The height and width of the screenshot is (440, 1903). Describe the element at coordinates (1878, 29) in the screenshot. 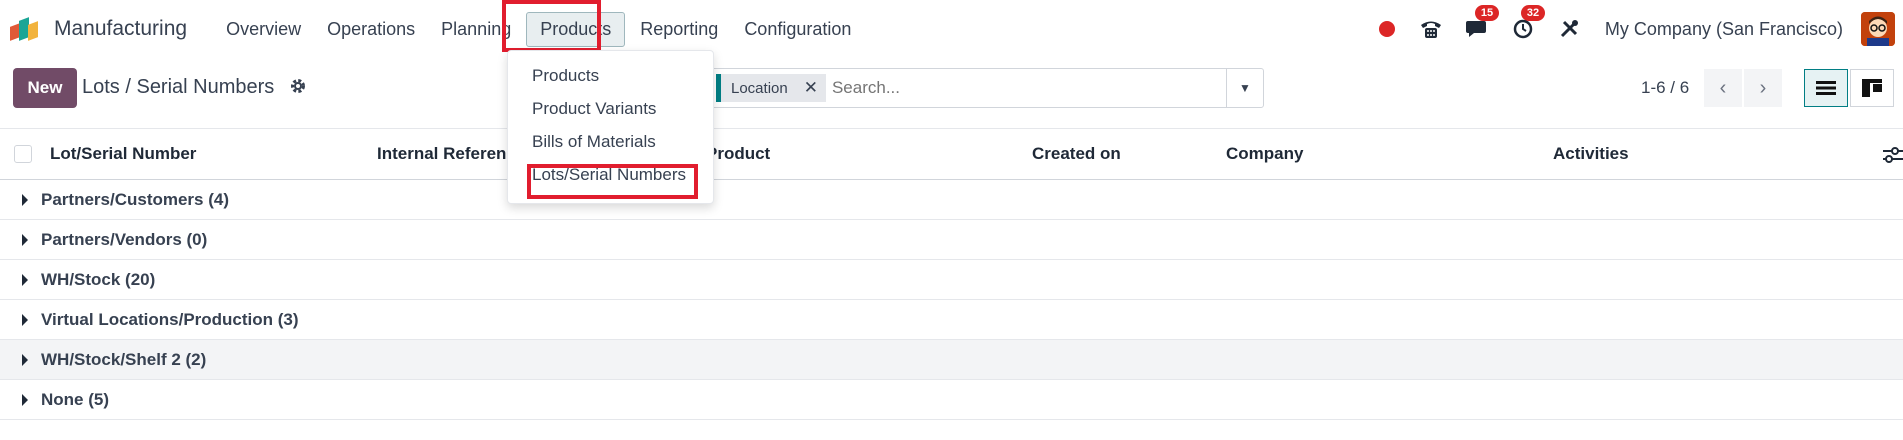

I see `user-avatar` at that location.